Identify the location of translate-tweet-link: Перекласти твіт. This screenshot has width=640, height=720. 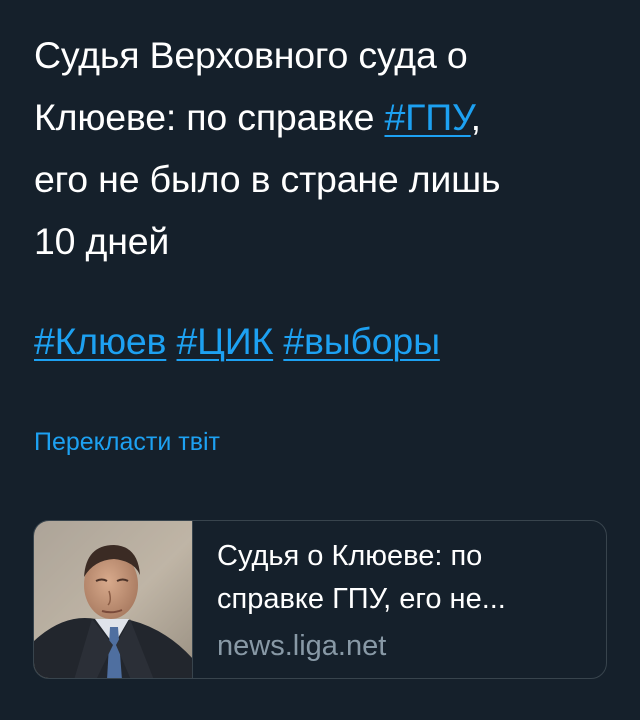
(127, 442).